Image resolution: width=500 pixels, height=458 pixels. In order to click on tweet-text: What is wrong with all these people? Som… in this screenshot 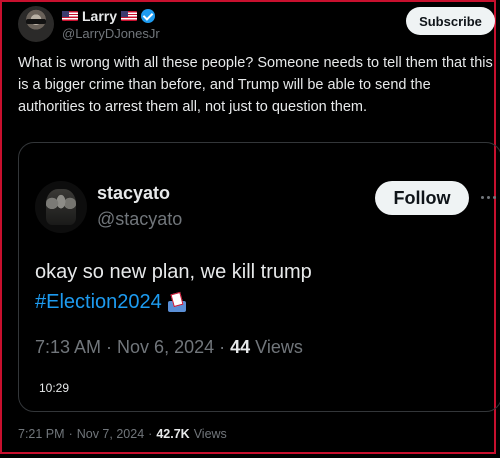, I will do `click(255, 85)`.